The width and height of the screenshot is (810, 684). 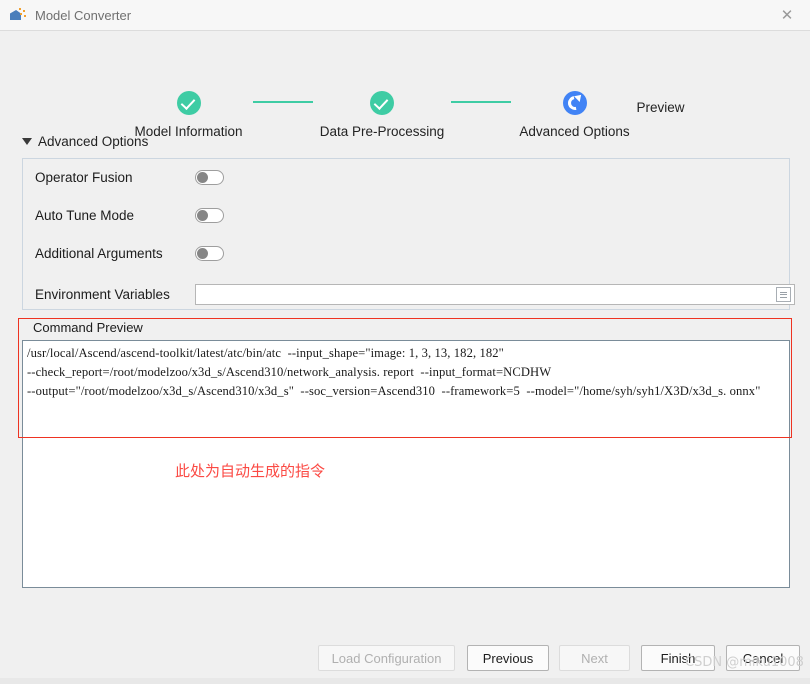 What do you see at coordinates (486, 294) in the screenshot?
I see `environment-variables-input` at bounding box center [486, 294].